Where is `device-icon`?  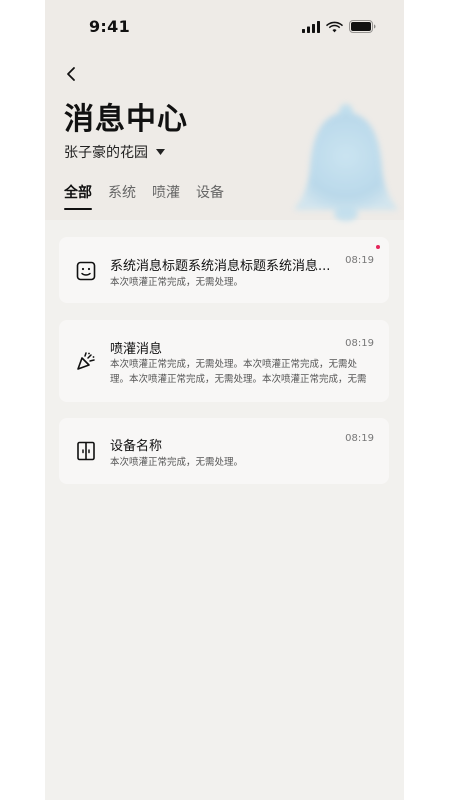
device-icon is located at coordinates (86, 451).